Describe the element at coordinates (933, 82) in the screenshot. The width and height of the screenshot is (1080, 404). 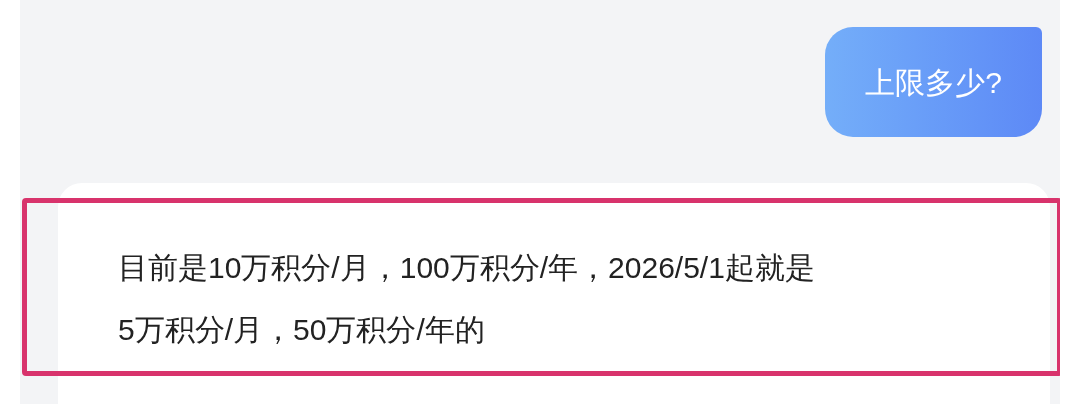
I see `user-message-bubble: 上限多少?` at that location.